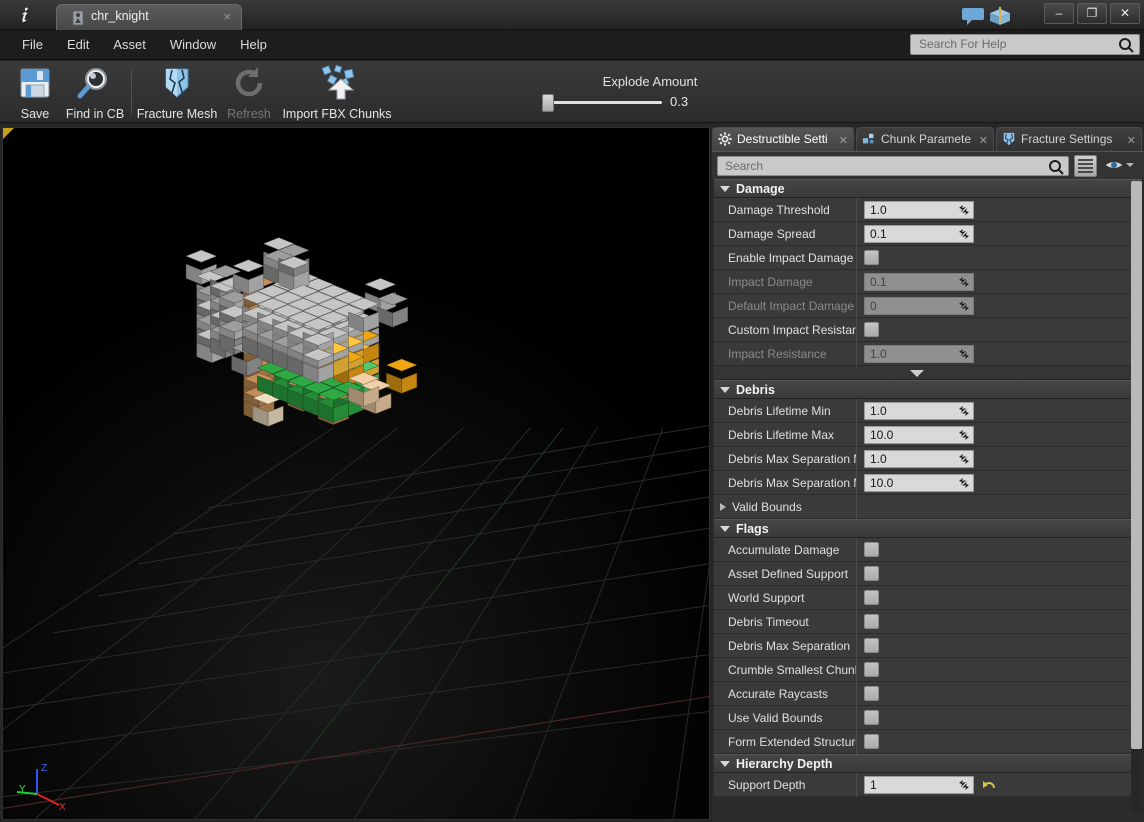  I want to click on property-row-impact-damage: Impact Damage 0.1, so click(928, 282).